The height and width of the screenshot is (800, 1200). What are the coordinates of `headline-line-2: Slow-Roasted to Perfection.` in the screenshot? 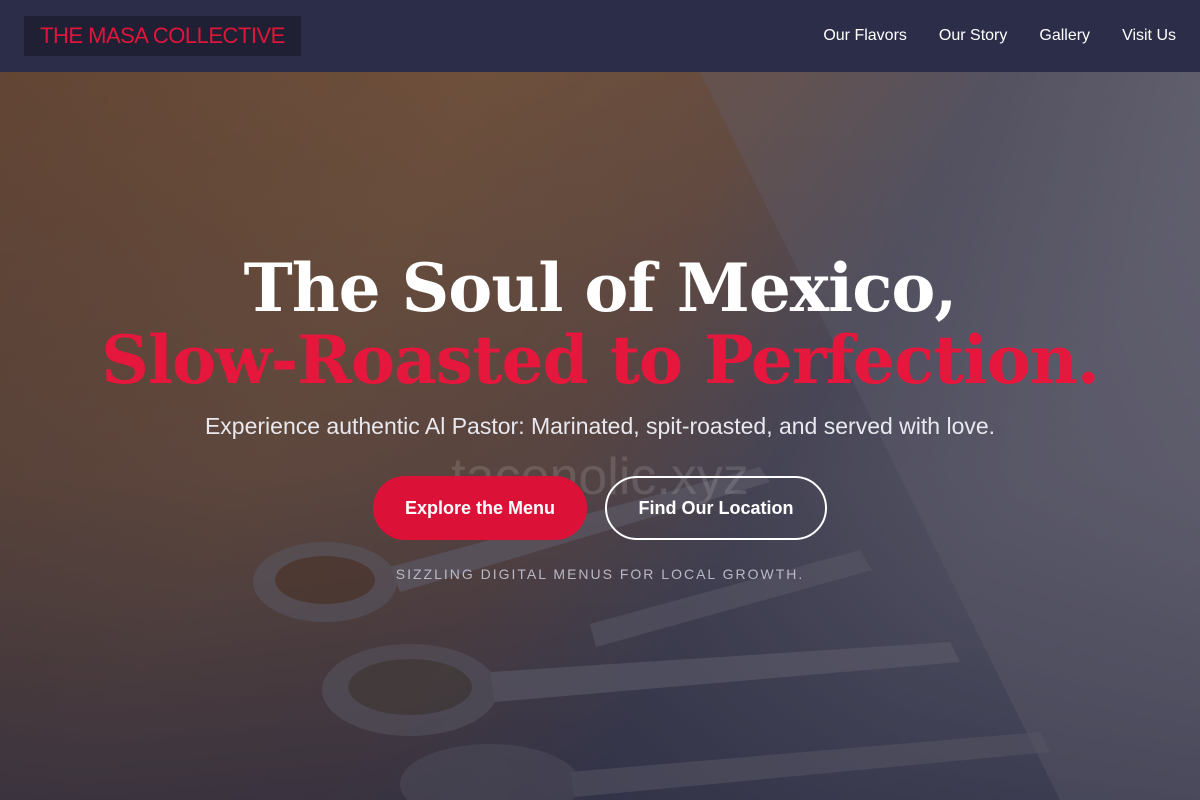 It's located at (600, 360).